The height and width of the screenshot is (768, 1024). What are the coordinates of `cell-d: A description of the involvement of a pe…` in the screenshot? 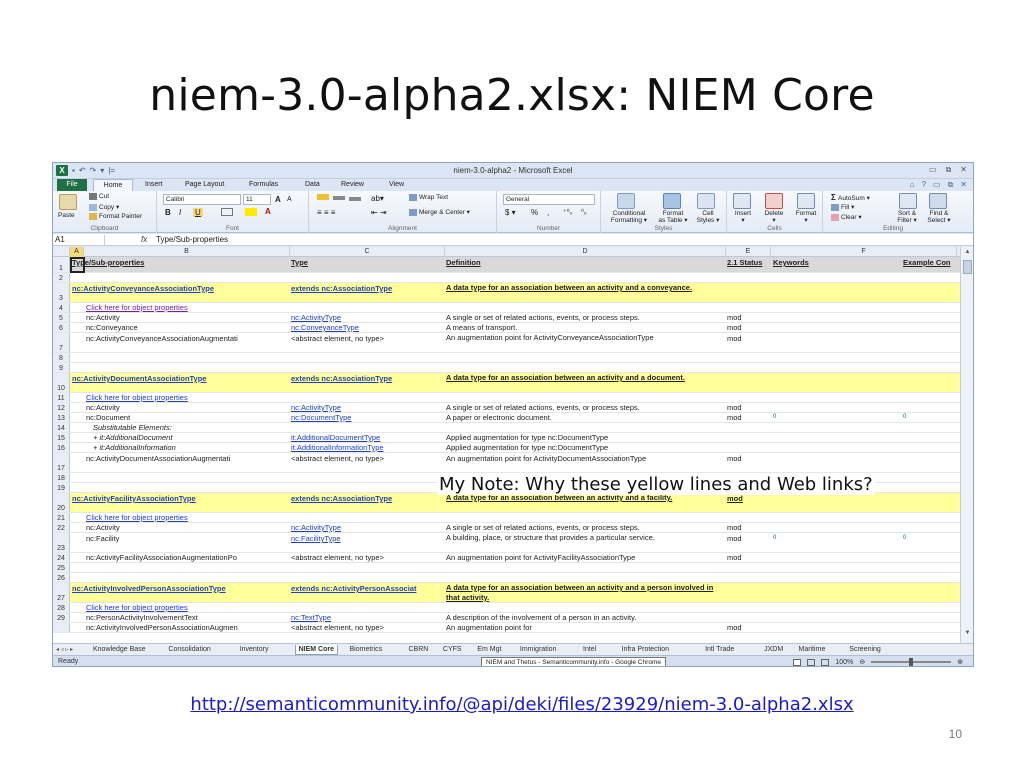 It's located at (585, 618).